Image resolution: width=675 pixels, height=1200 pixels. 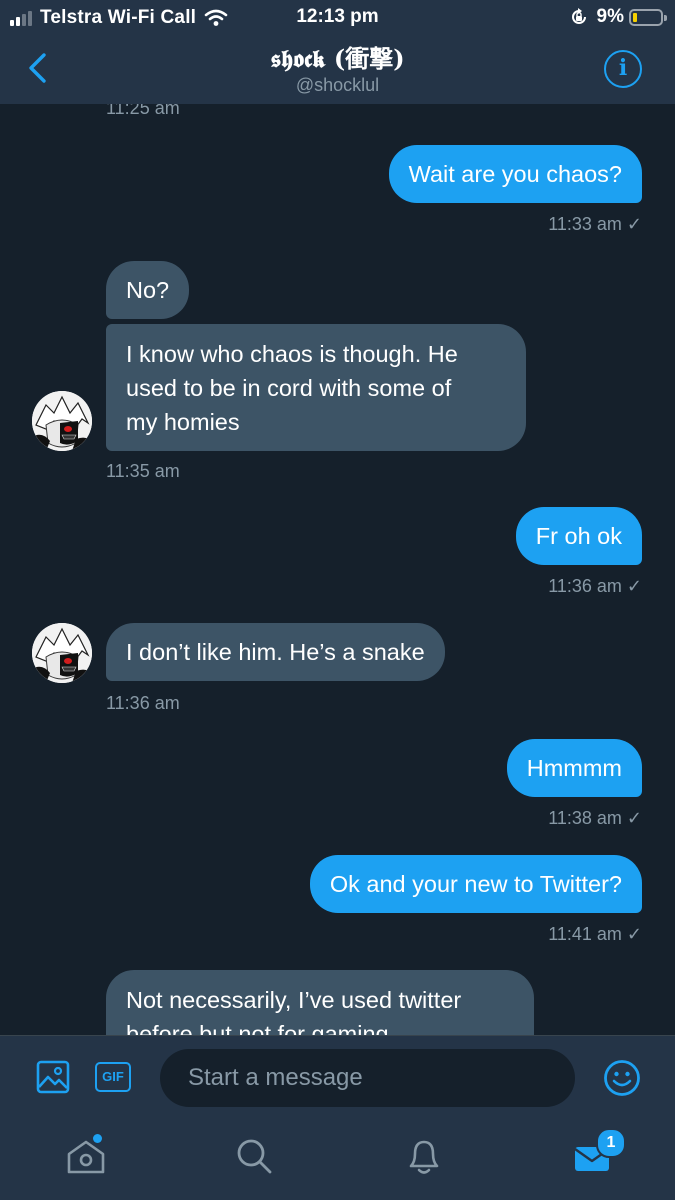 What do you see at coordinates (86, 1156) in the screenshot?
I see `tab-home` at bounding box center [86, 1156].